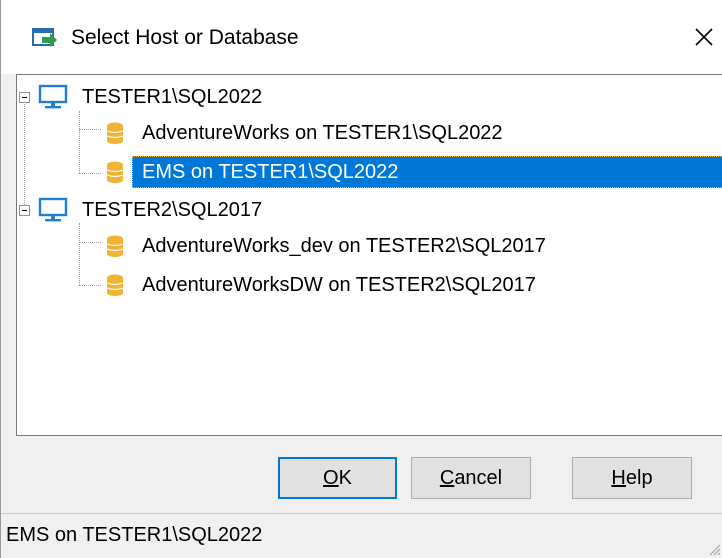 The image size is (722, 558). I want to click on tree-node-database: AdventureWorks_dev on TESTER2\SQL2017, so click(342, 246).